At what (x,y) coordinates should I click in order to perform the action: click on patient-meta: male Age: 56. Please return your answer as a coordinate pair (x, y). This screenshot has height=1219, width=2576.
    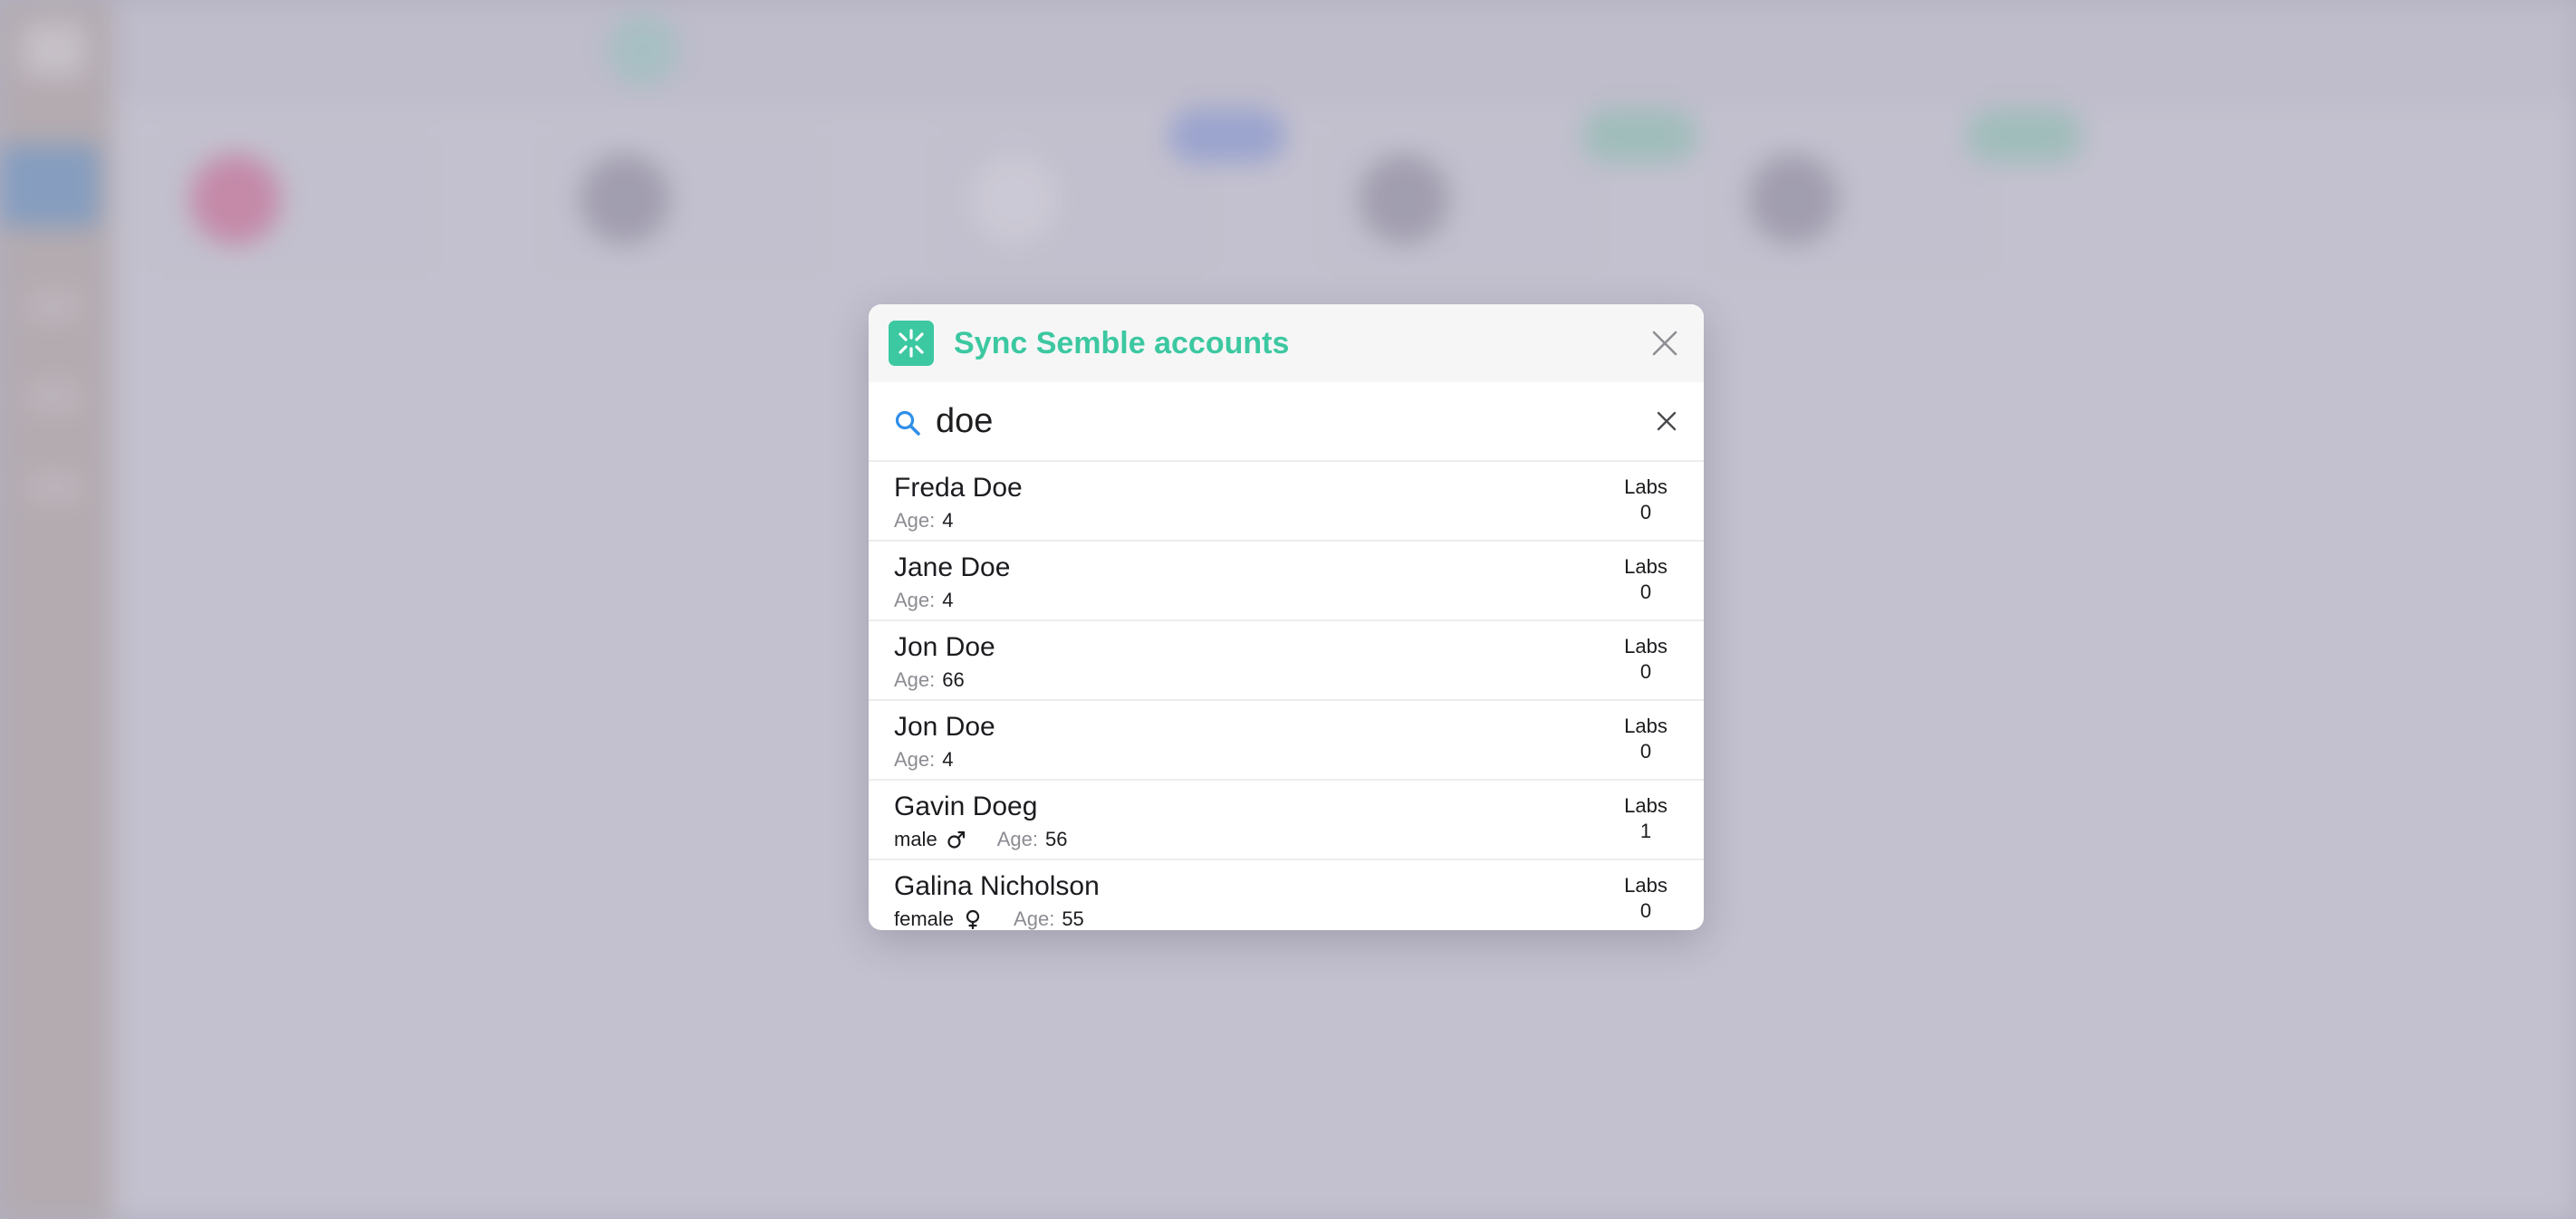
    Looking at the image, I should click on (980, 840).